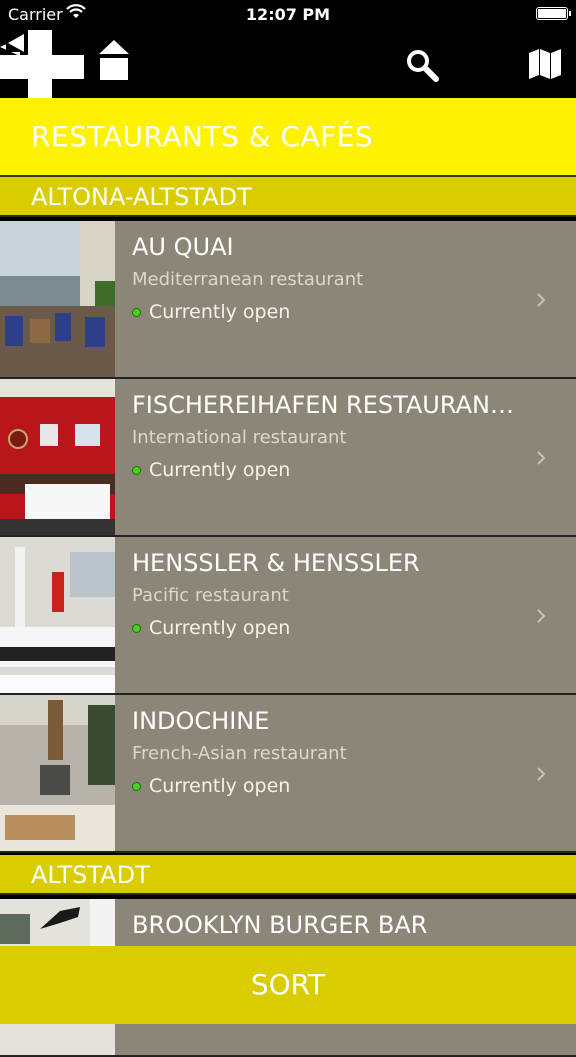 This screenshot has width=576, height=1057. Describe the element at coordinates (210, 595) in the screenshot. I see `restaurant-category: Pacific restaurant` at that location.